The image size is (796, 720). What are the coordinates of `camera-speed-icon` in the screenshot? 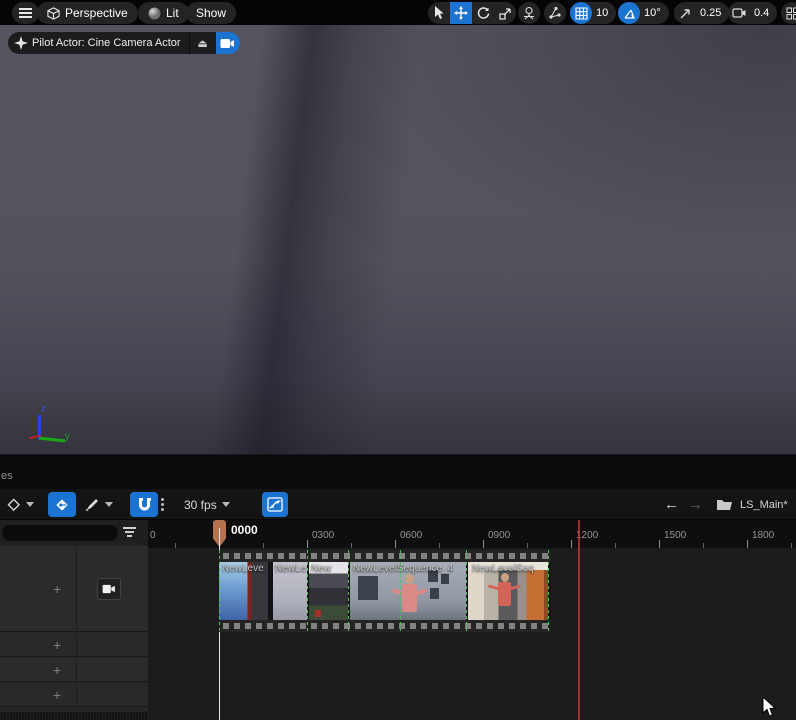 It's located at (739, 13).